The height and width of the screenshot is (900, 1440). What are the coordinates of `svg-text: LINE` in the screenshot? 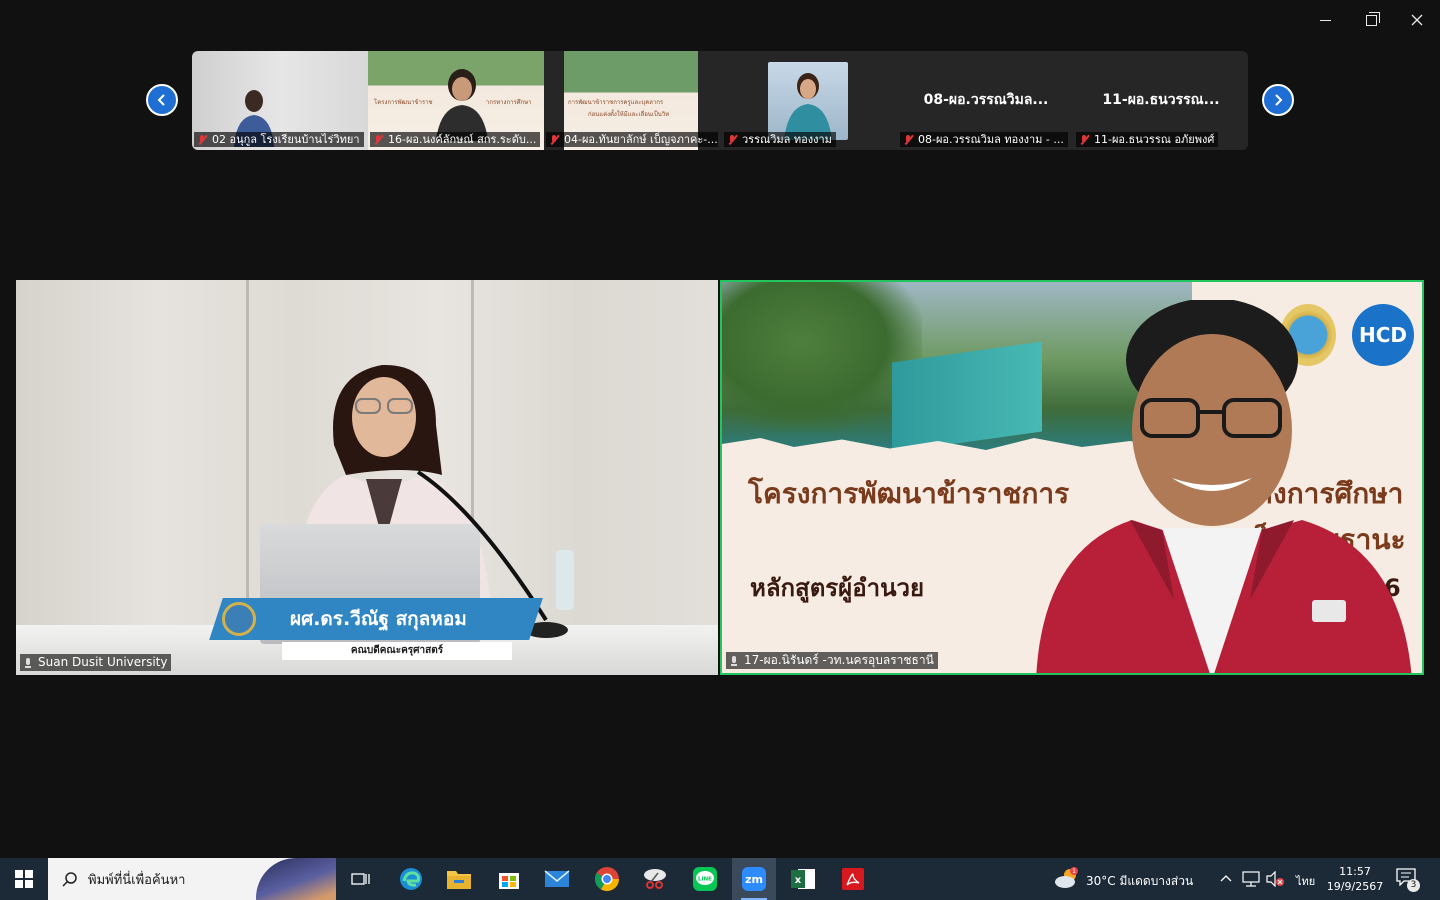 It's located at (705, 880).